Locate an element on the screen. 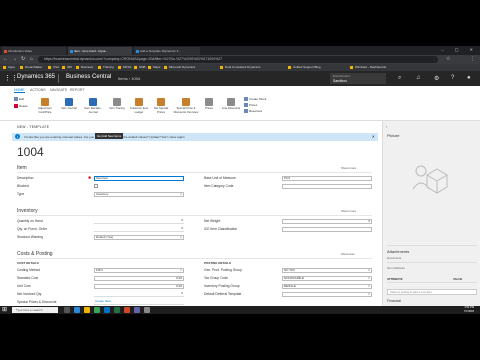  bookmark: Dual Consultant Dynamics is located at coordinates (240, 67).